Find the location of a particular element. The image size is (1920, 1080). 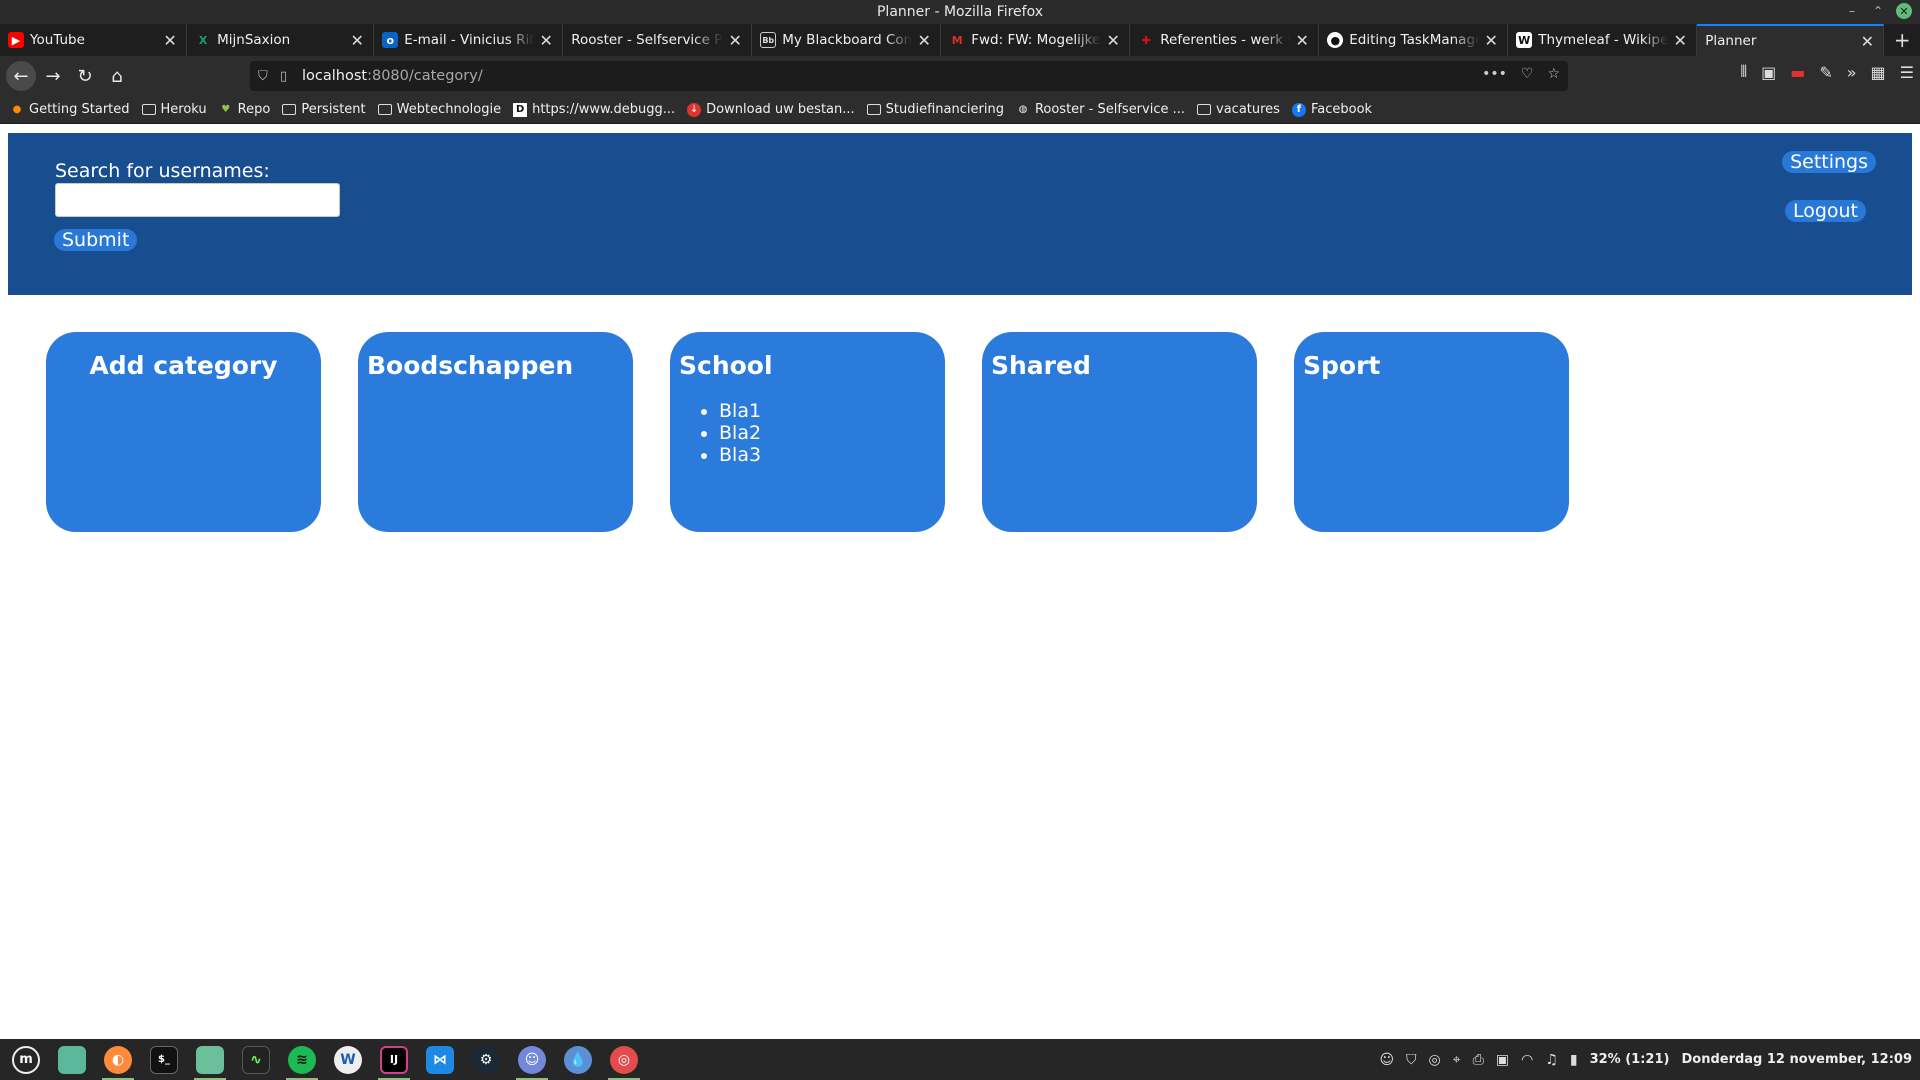

minimize-icon: – is located at coordinates (1852, 11).